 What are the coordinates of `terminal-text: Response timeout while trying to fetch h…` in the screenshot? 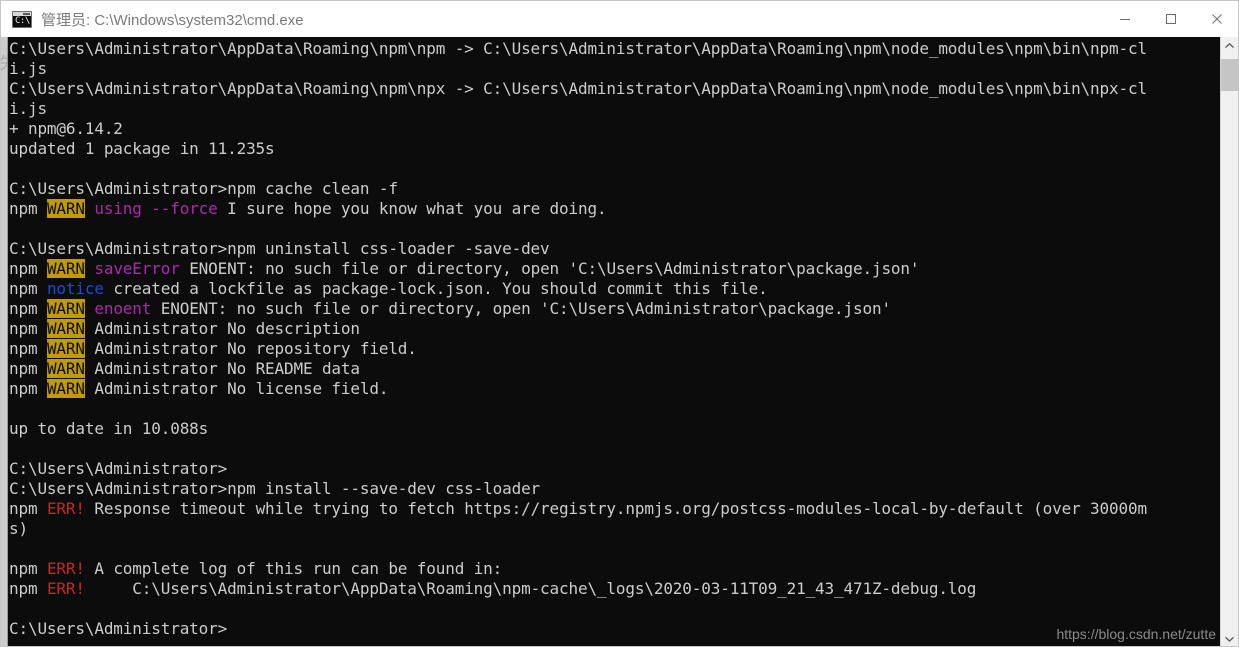 It's located at (615, 508).